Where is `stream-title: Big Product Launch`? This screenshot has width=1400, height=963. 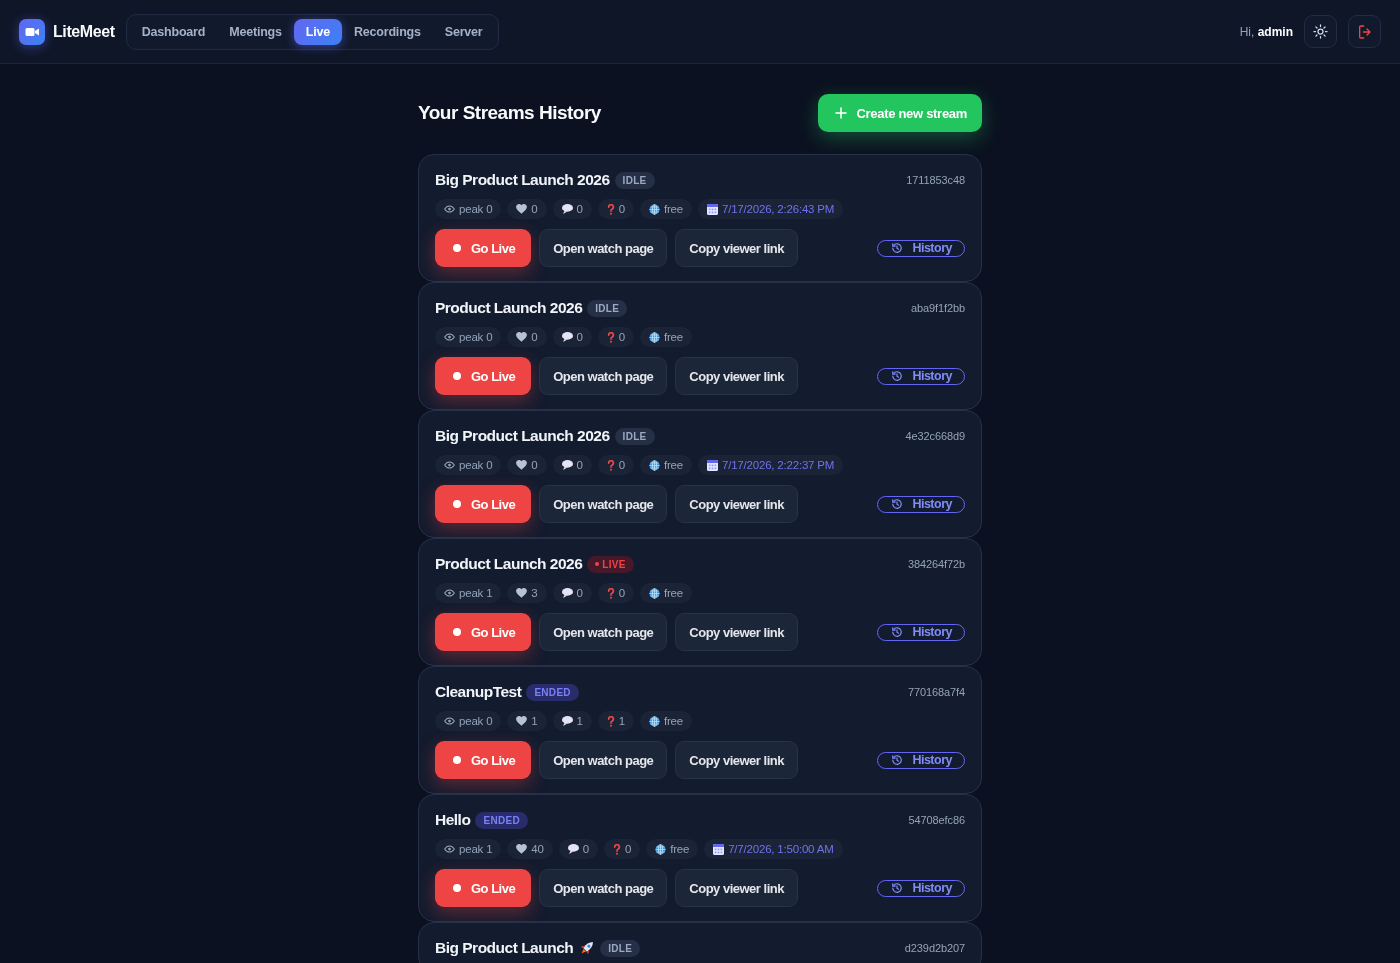
stream-title: Big Product Launch is located at coordinates (504, 948).